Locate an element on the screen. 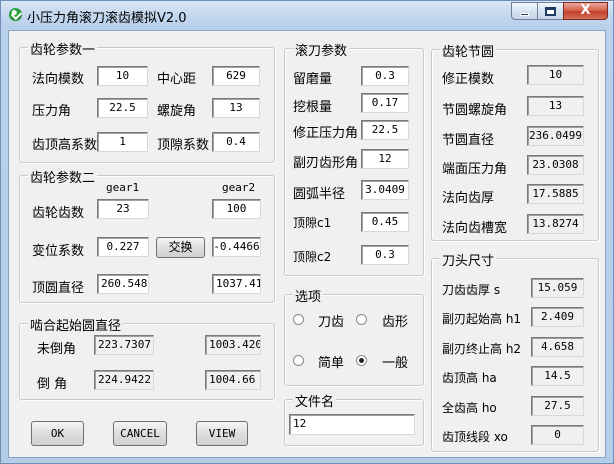 The height and width of the screenshot is (464, 614). clearance-coef-input: 0.4 is located at coordinates (236, 142).